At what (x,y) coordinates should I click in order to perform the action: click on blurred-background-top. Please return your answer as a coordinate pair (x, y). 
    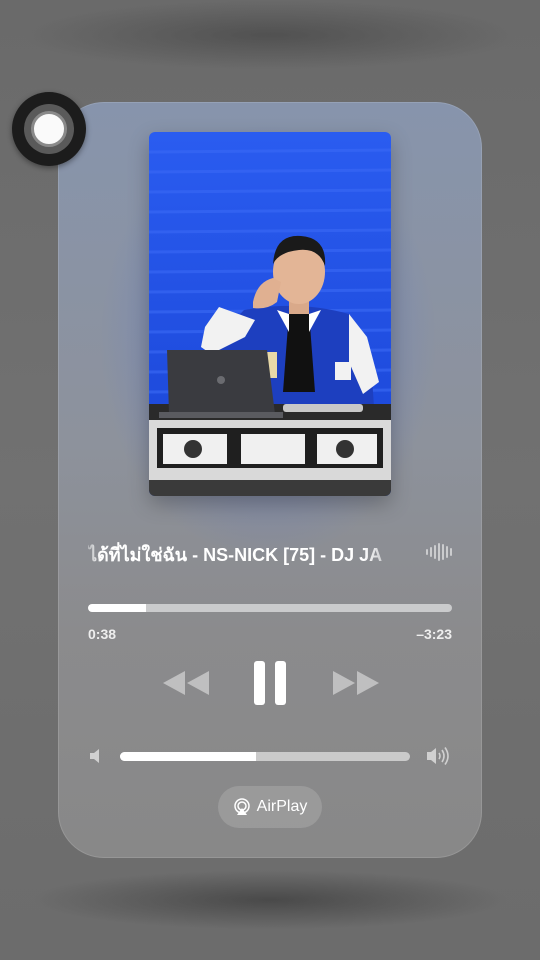
    Looking at the image, I should click on (270, 35).